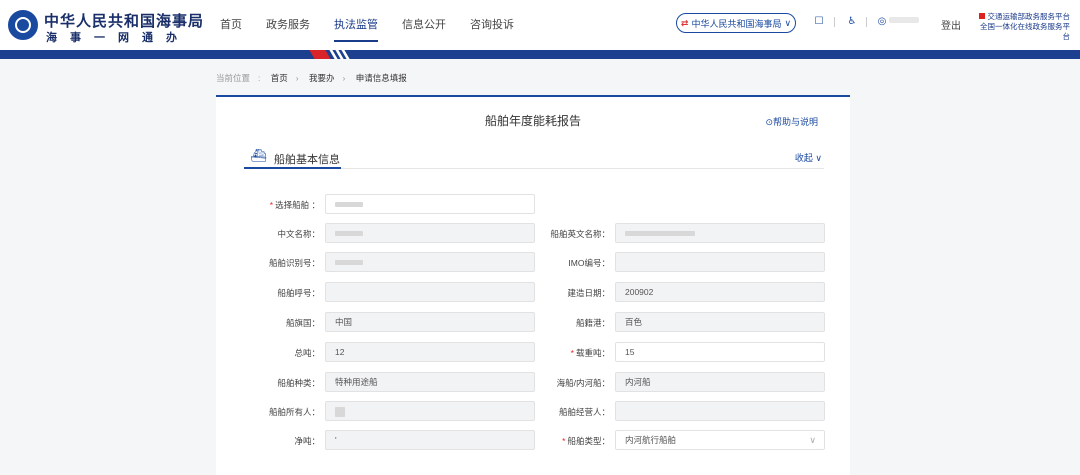 The width and height of the screenshot is (1080, 475). What do you see at coordinates (430, 233) in the screenshot?
I see `chinese-name-field` at bounding box center [430, 233].